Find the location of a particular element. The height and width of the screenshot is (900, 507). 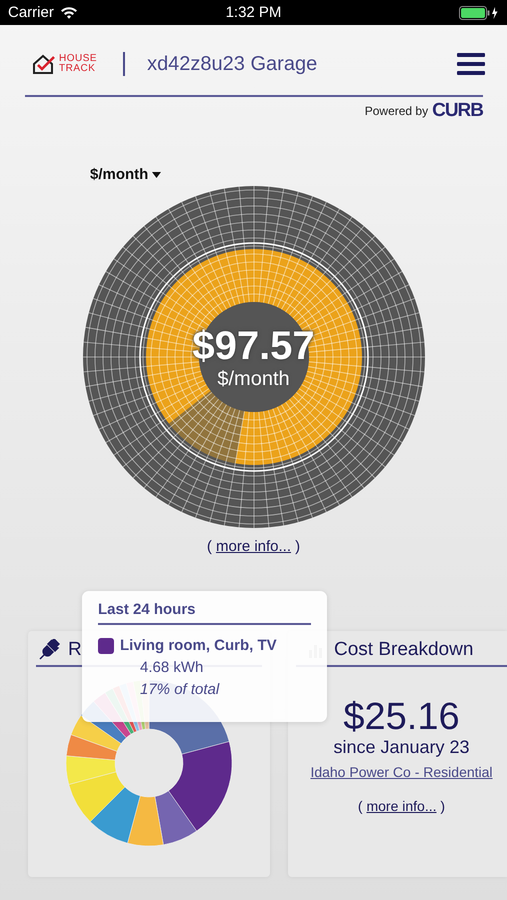

cost-amount: $25.16 is located at coordinates (401, 717).